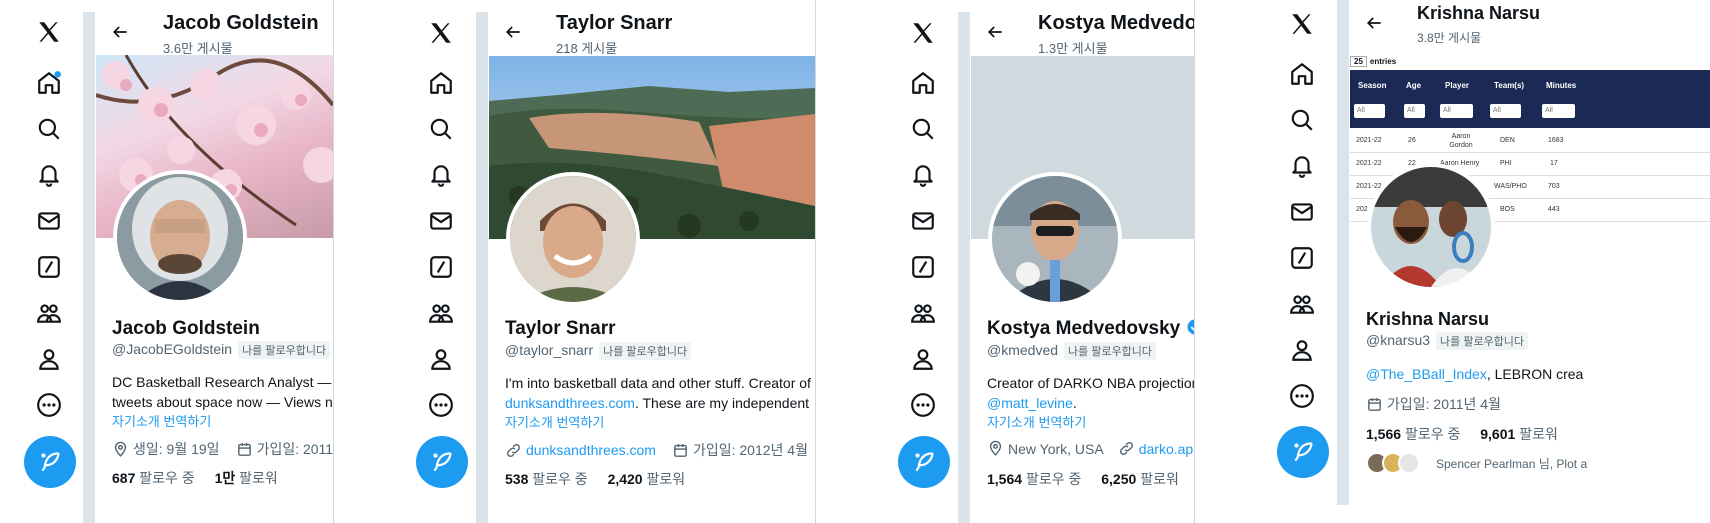 The width and height of the screenshot is (1710, 523). I want to click on filter-input: All, so click(1558, 111).